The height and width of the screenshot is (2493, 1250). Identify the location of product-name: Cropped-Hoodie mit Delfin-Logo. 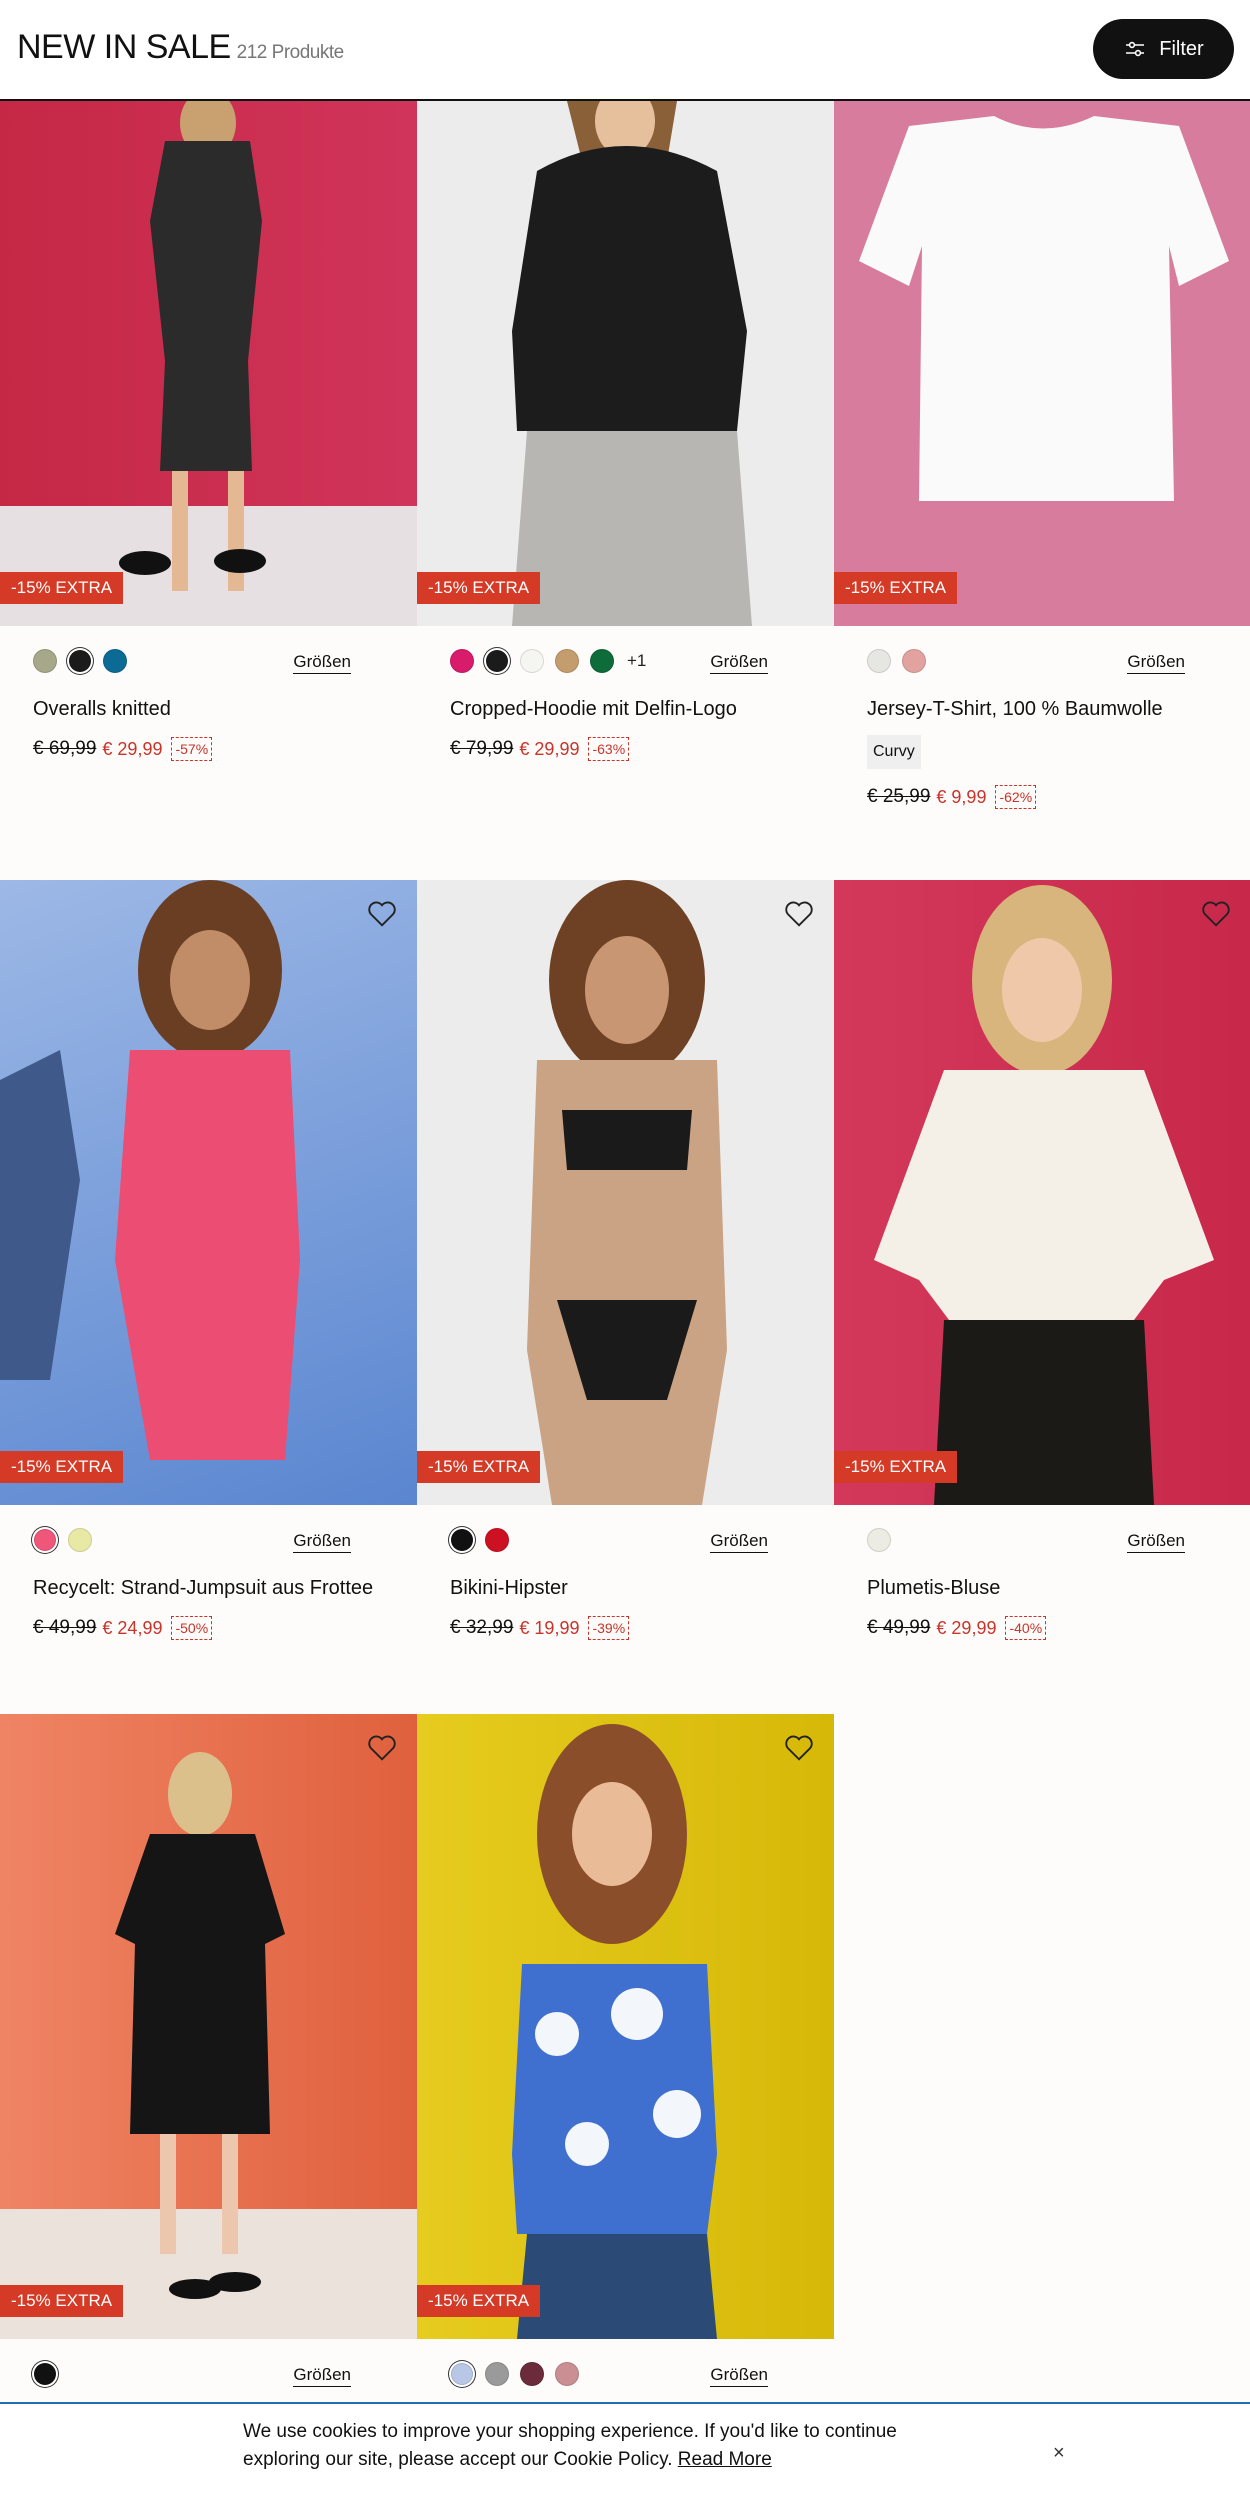
(642, 709).